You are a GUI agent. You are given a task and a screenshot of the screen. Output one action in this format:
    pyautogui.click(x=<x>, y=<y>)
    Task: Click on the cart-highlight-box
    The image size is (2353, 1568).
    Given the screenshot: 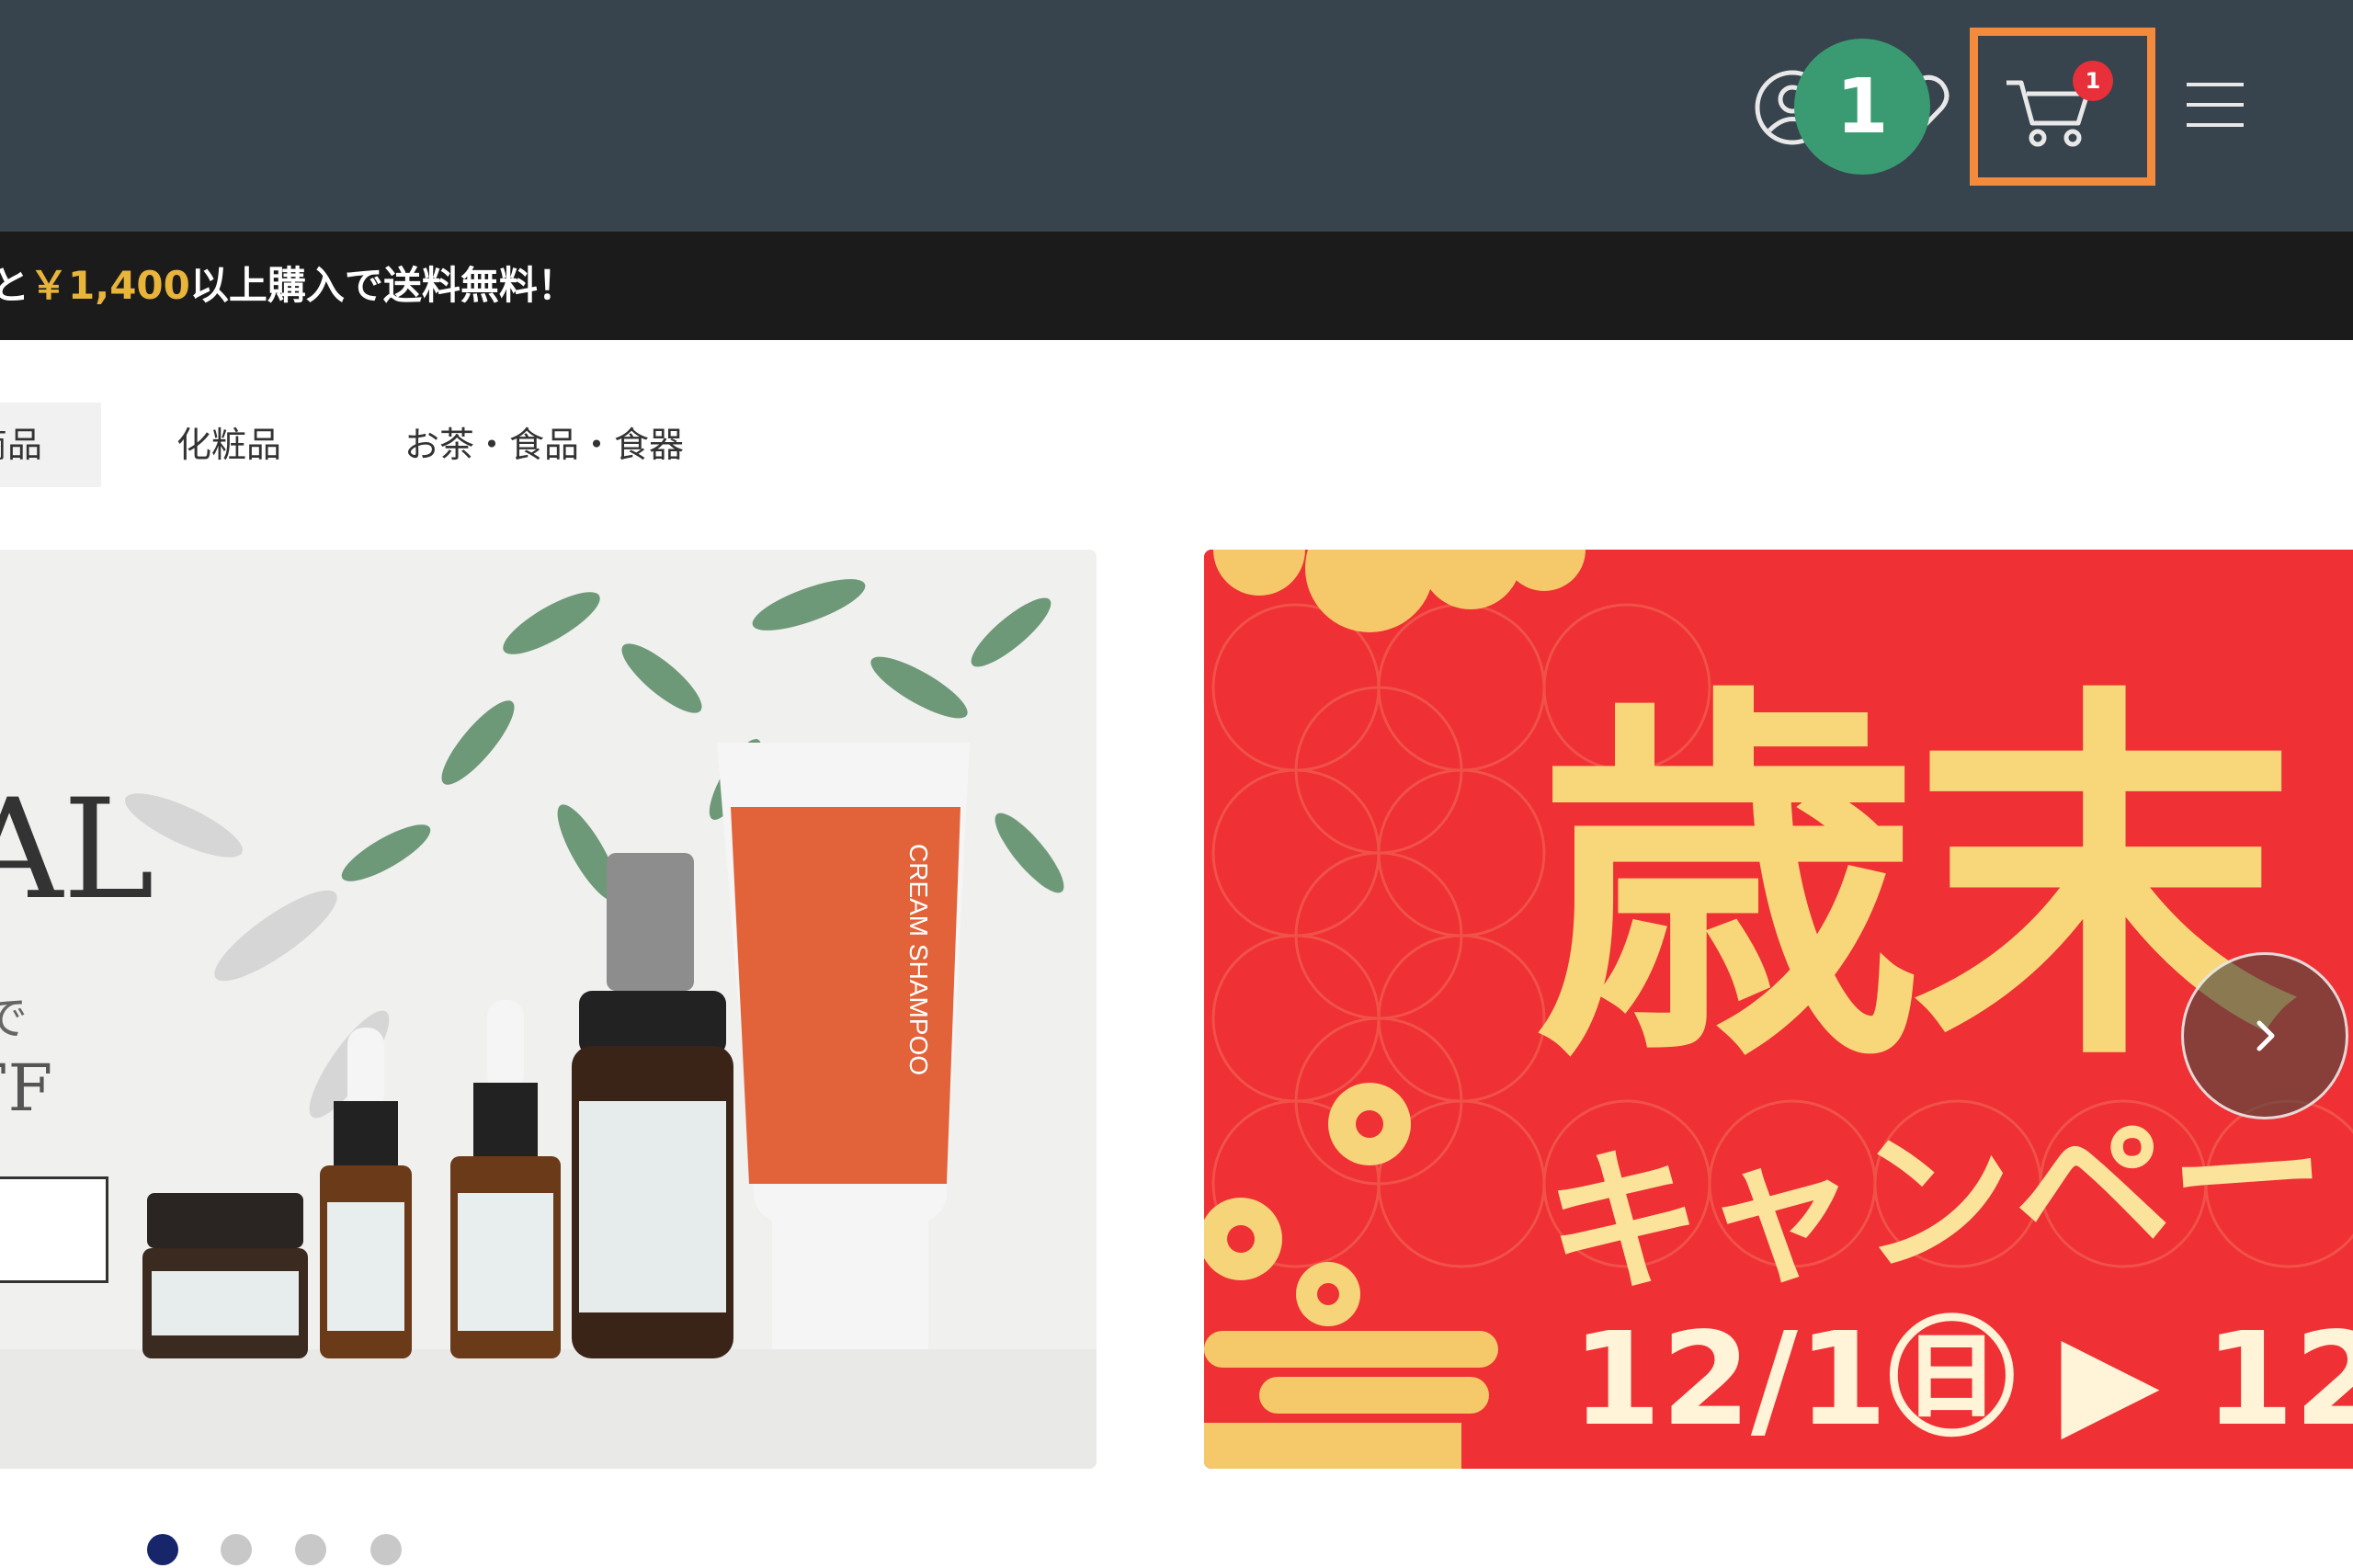 What is the action you would take?
    pyautogui.click(x=2062, y=107)
    